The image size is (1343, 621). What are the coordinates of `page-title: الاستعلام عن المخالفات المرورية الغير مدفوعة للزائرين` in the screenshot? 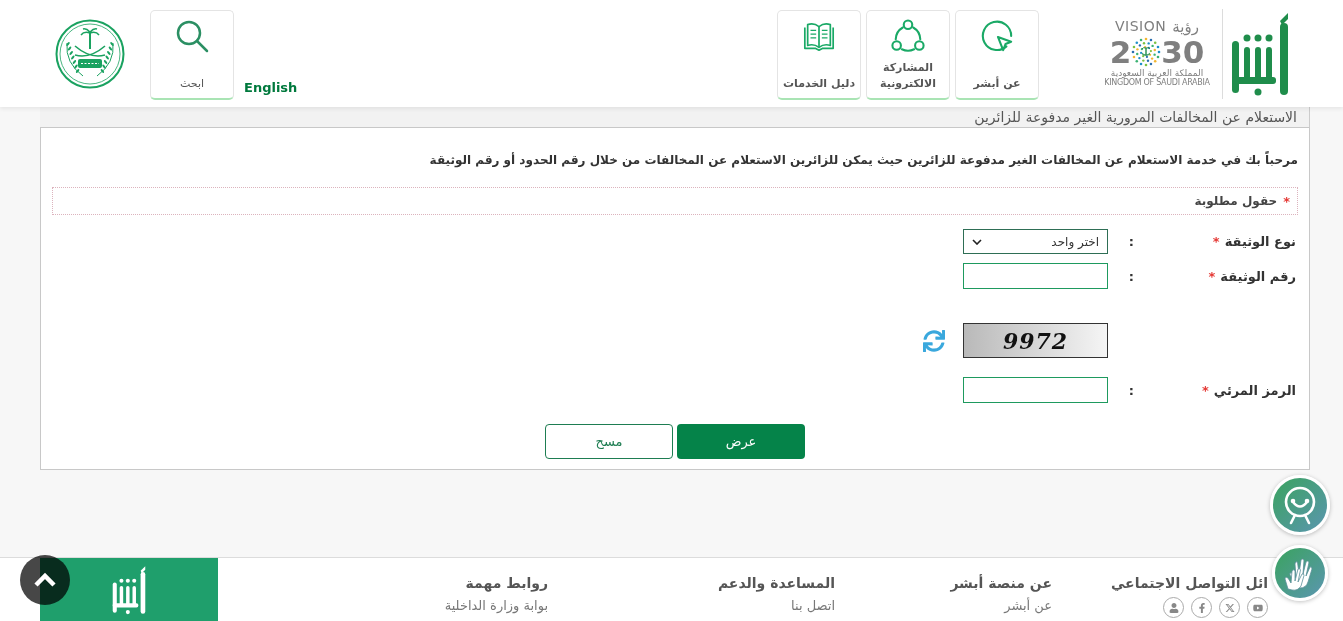 It's located at (675, 117).